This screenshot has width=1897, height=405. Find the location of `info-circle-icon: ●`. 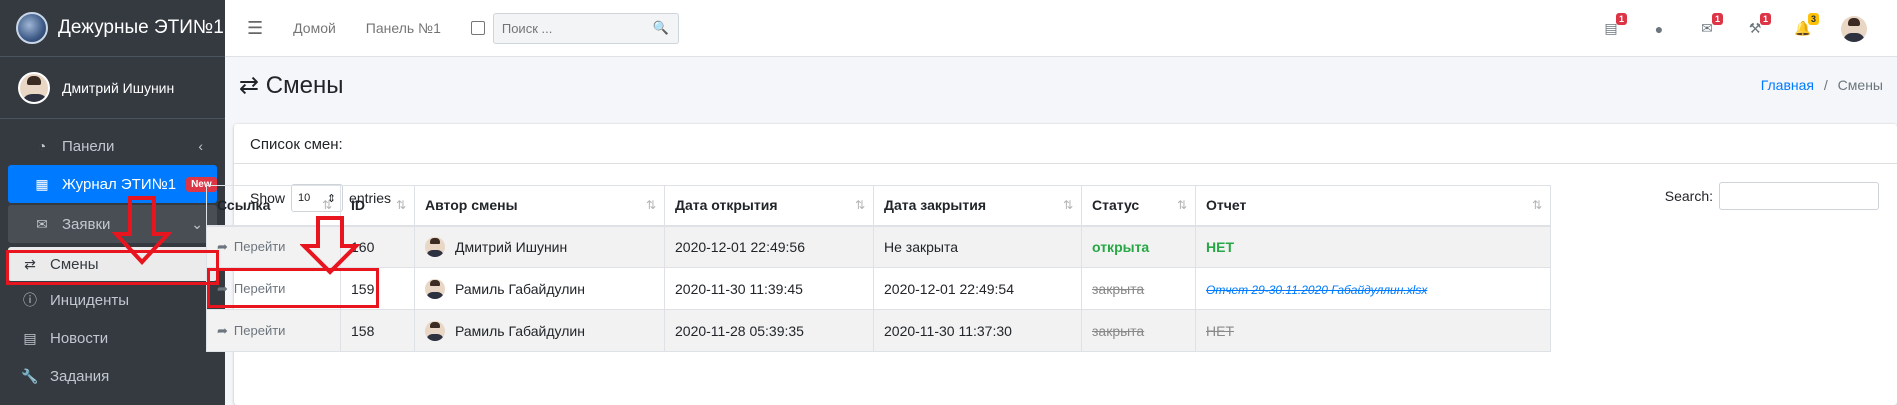

info-circle-icon: ● is located at coordinates (1659, 29).